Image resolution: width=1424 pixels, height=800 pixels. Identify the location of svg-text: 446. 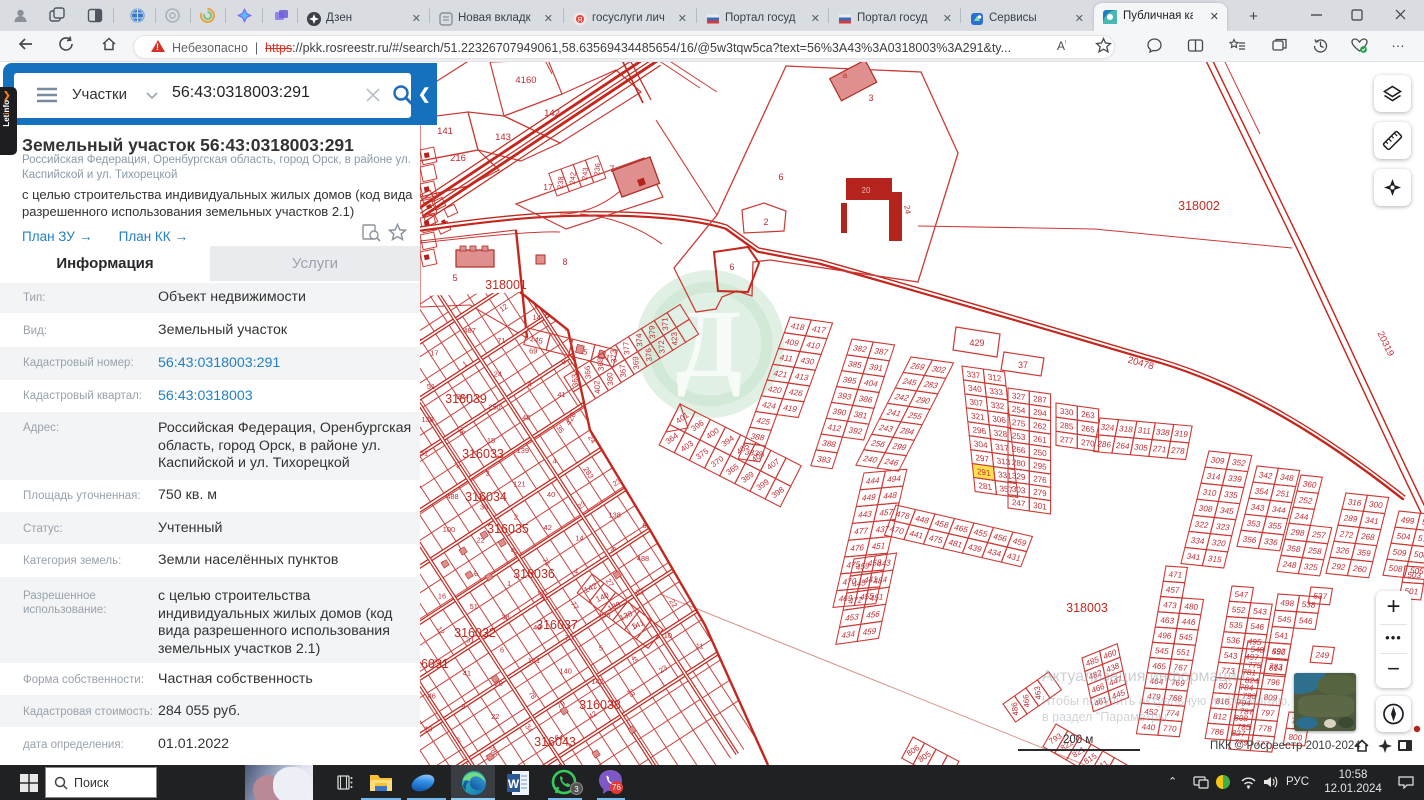
(1189, 622).